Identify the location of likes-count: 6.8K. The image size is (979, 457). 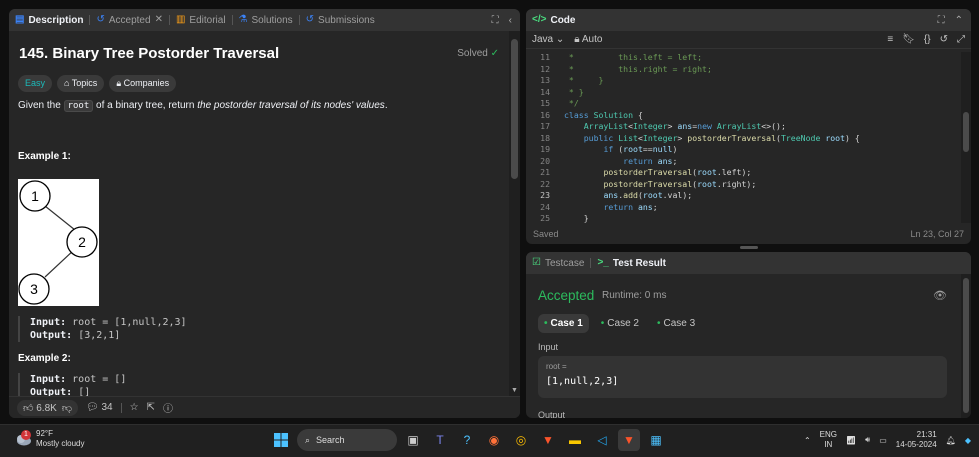
(46, 408).